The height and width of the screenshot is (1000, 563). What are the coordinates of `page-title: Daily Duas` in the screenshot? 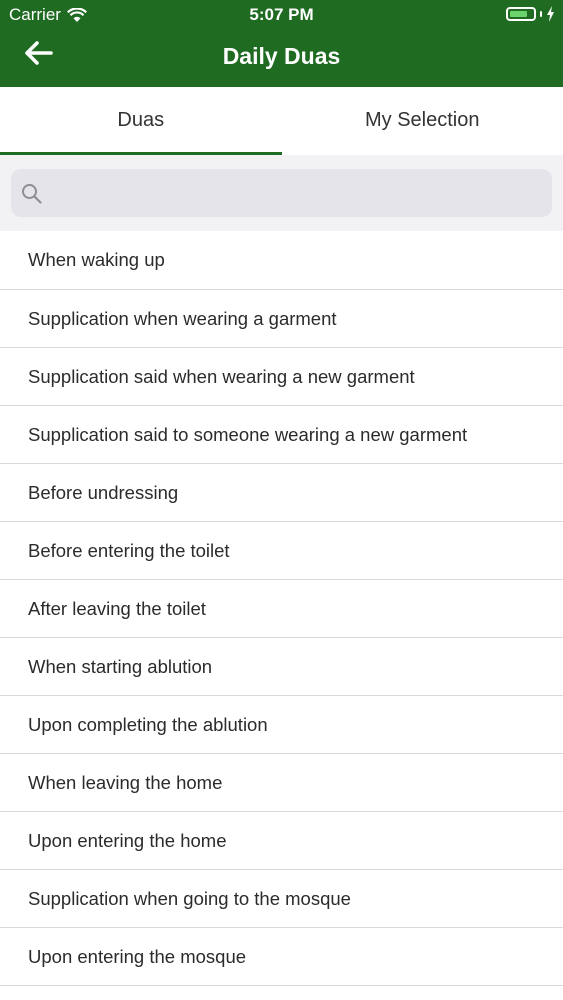 It's located at (281, 56).